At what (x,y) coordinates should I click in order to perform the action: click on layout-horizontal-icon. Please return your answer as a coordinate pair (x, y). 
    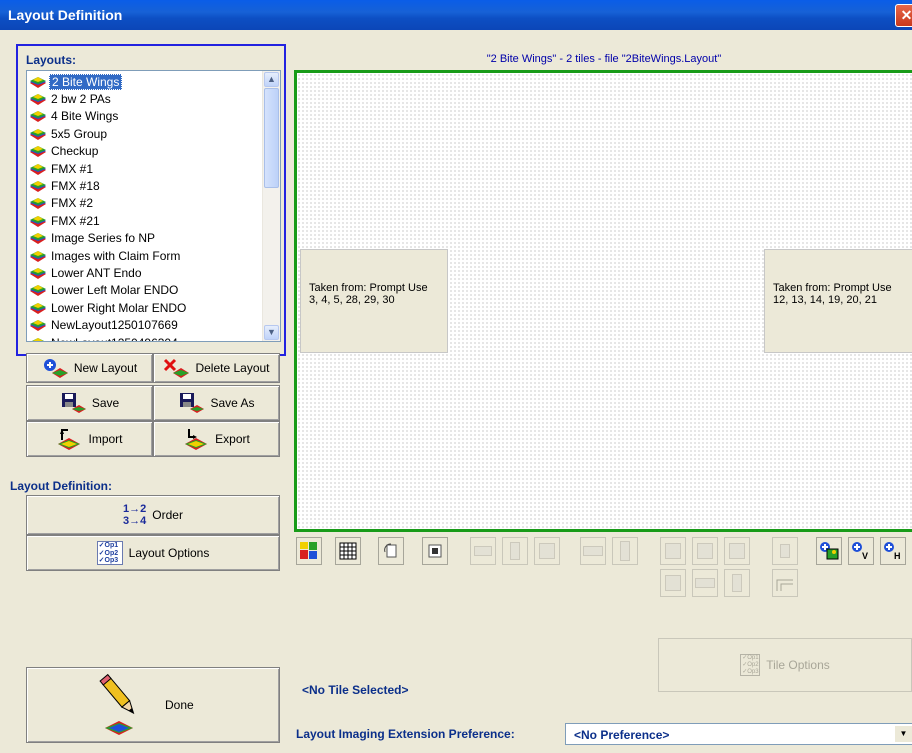
    Looking at the image, I should click on (483, 551).